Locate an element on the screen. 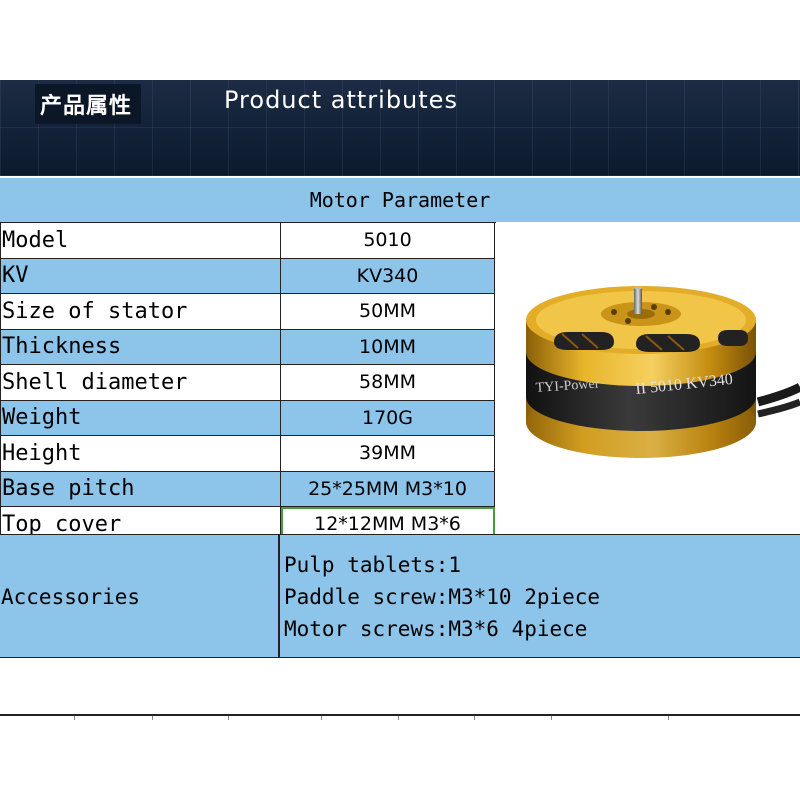  row-label: Height is located at coordinates (140, 453).